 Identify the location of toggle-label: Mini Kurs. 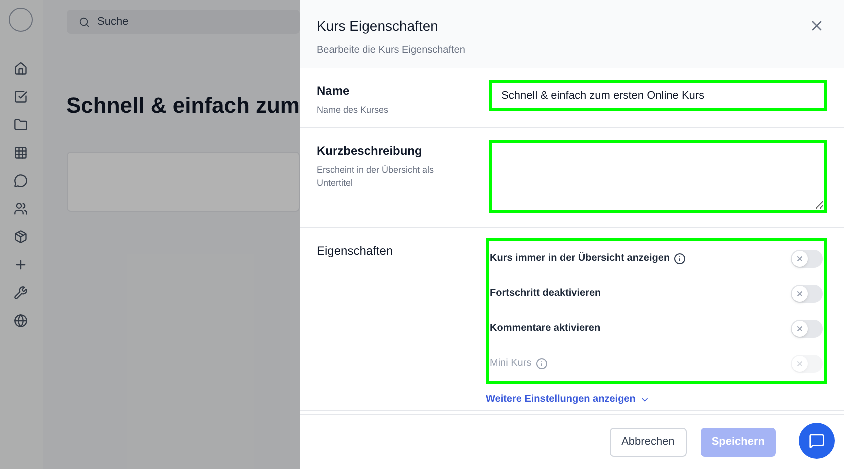
(511, 364).